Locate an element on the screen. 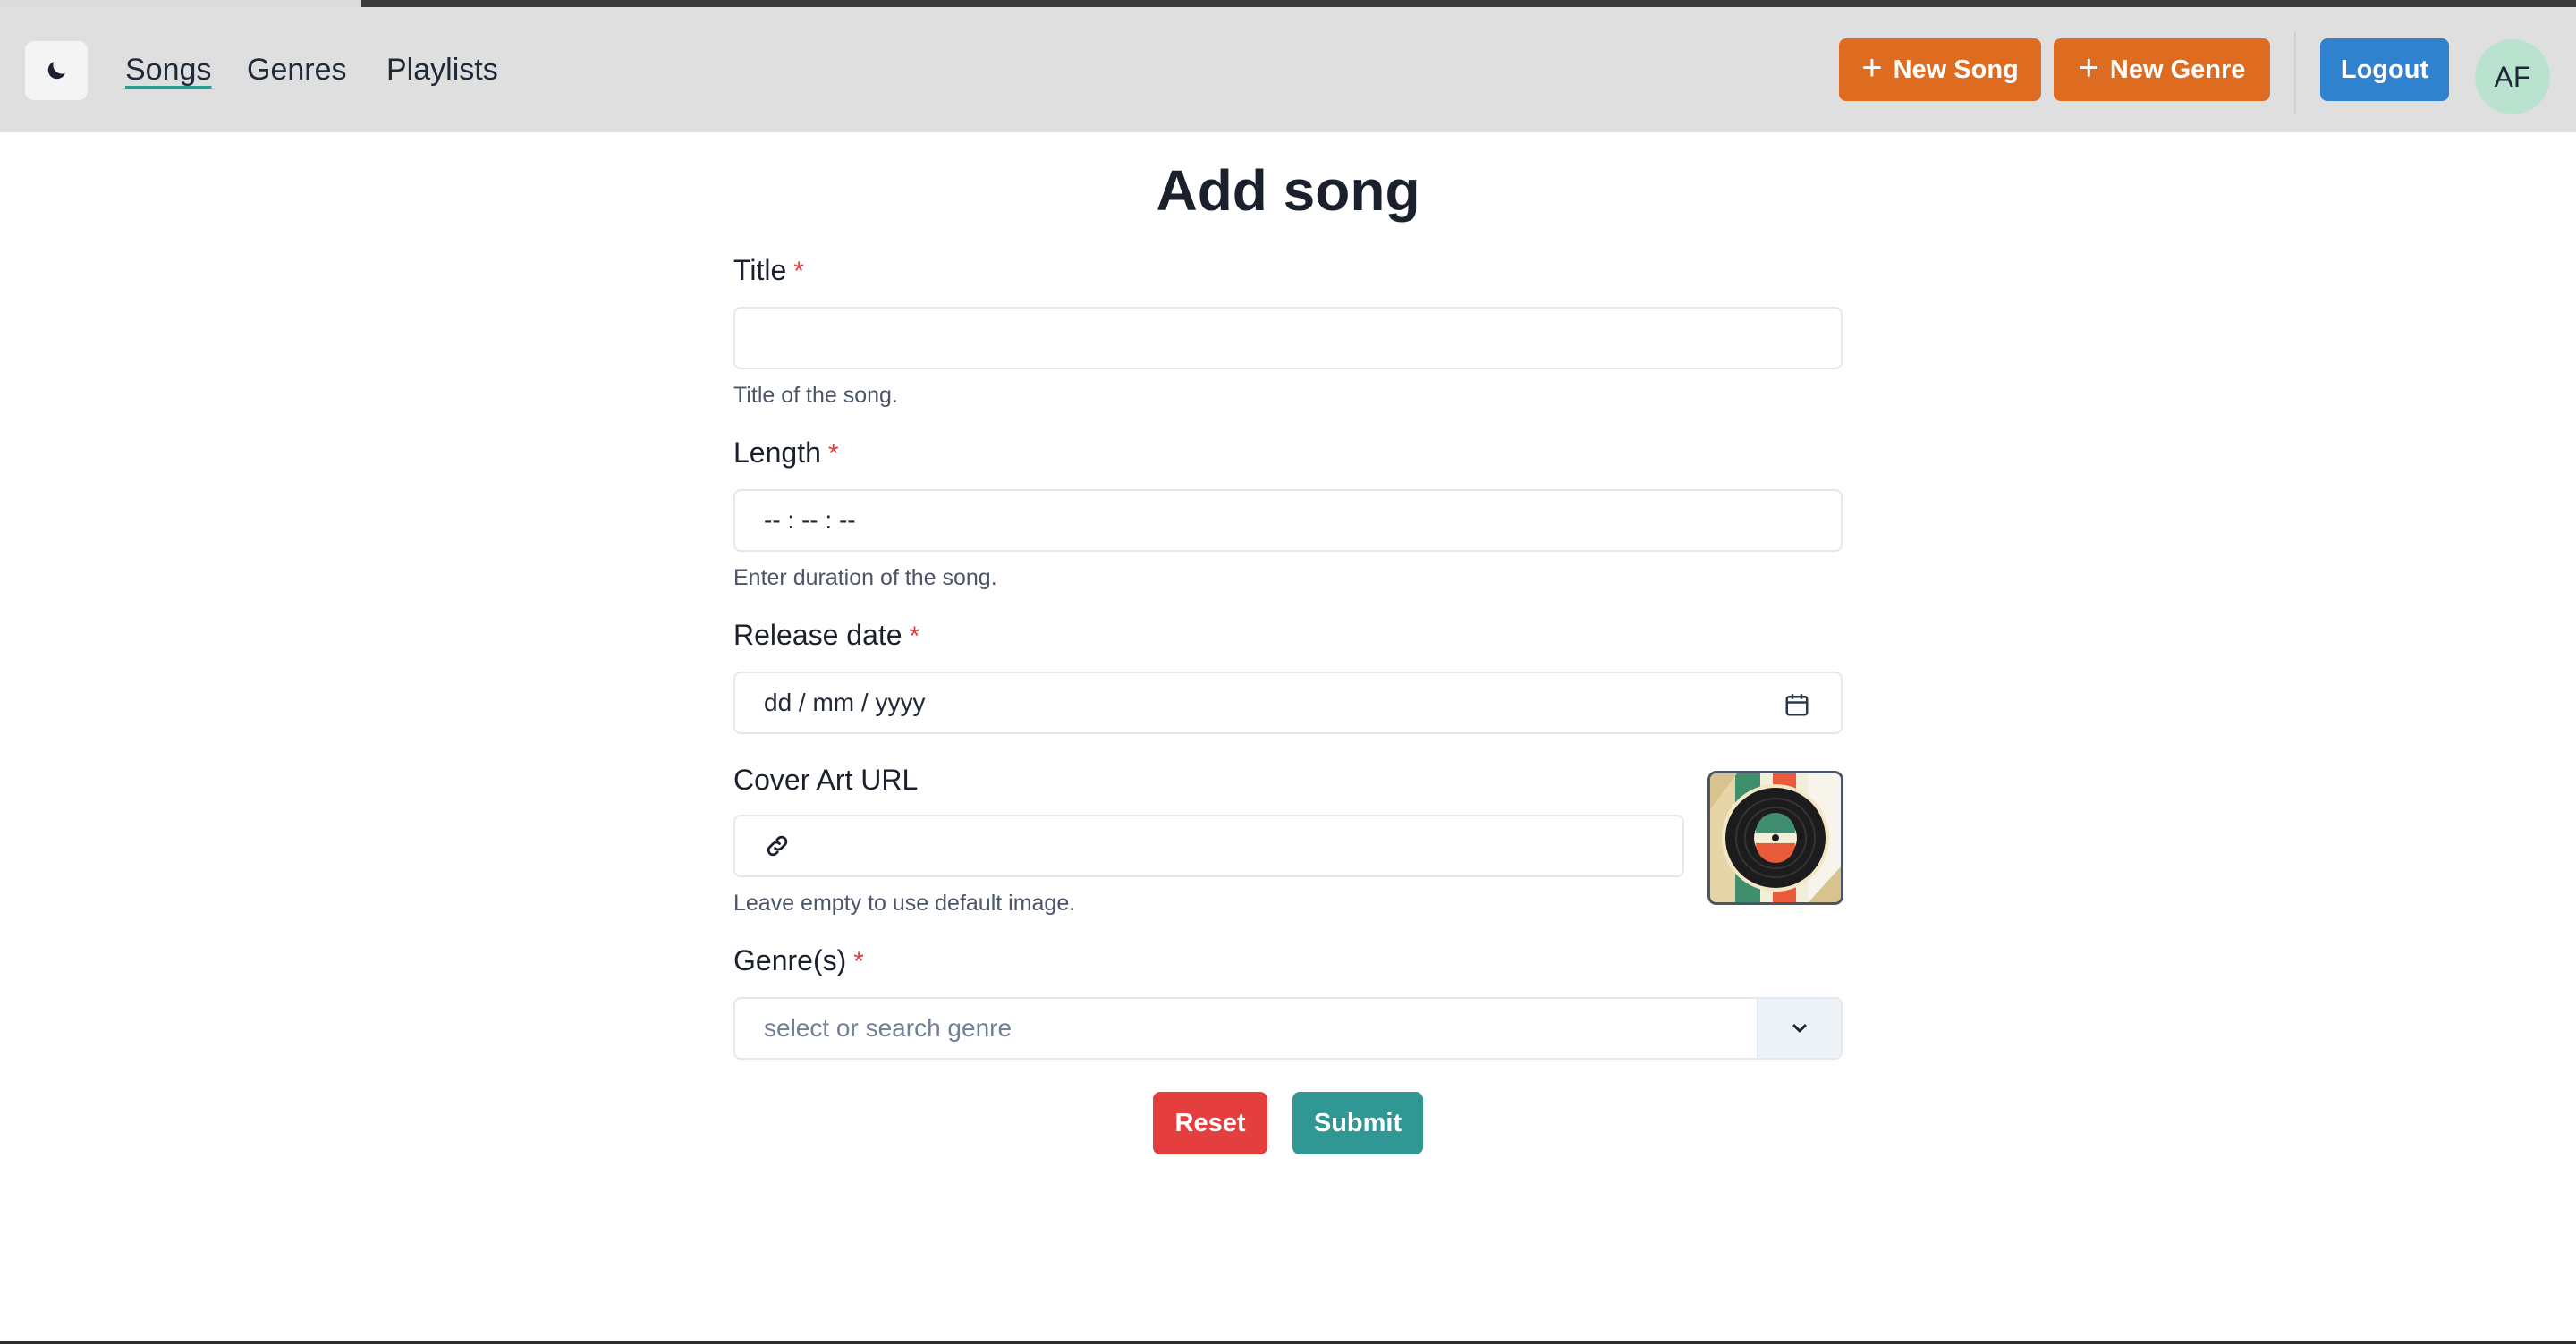 The image size is (2576, 1344). reset-button: Reset is located at coordinates (1210, 1123).